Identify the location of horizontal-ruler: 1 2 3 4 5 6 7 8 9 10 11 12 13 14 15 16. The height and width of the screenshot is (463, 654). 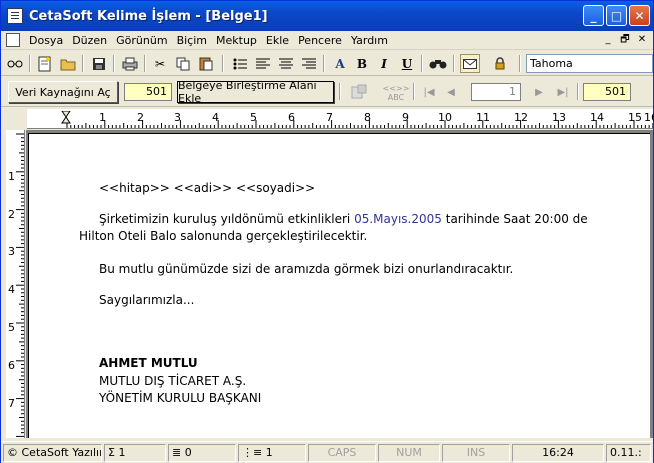
(340, 119).